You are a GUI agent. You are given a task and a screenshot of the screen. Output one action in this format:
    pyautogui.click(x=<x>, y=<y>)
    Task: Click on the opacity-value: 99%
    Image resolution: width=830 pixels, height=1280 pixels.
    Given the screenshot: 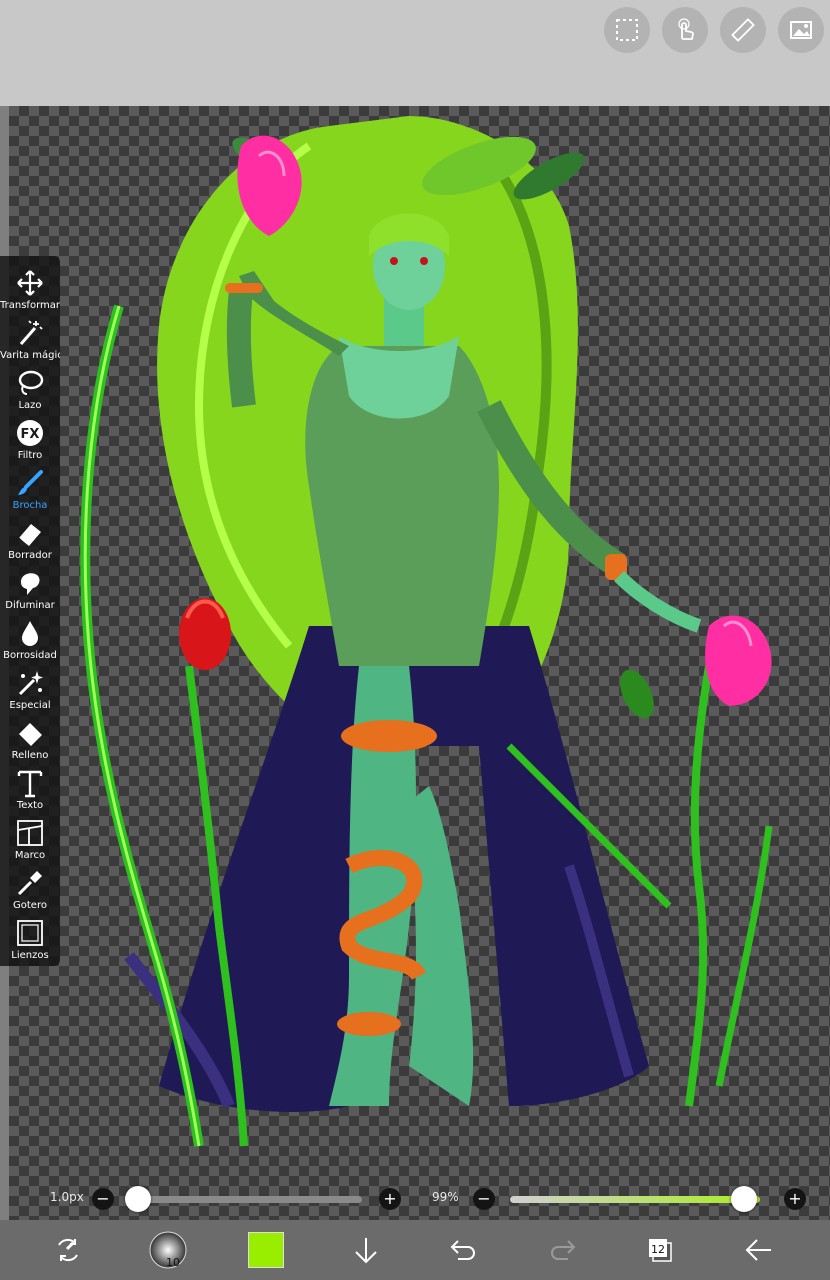 What is the action you would take?
    pyautogui.click(x=445, y=1197)
    